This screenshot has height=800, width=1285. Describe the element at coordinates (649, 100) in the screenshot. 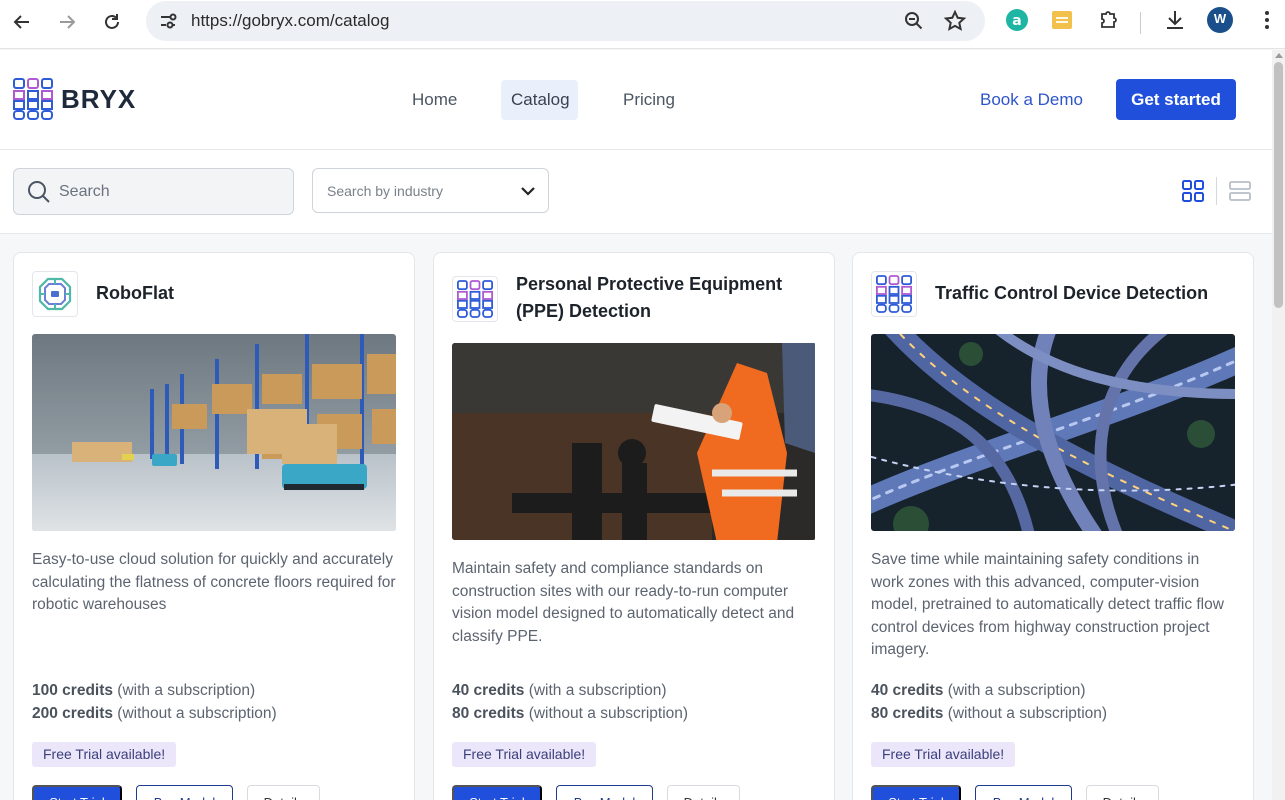

I see `nav-pricing: Pricing` at that location.